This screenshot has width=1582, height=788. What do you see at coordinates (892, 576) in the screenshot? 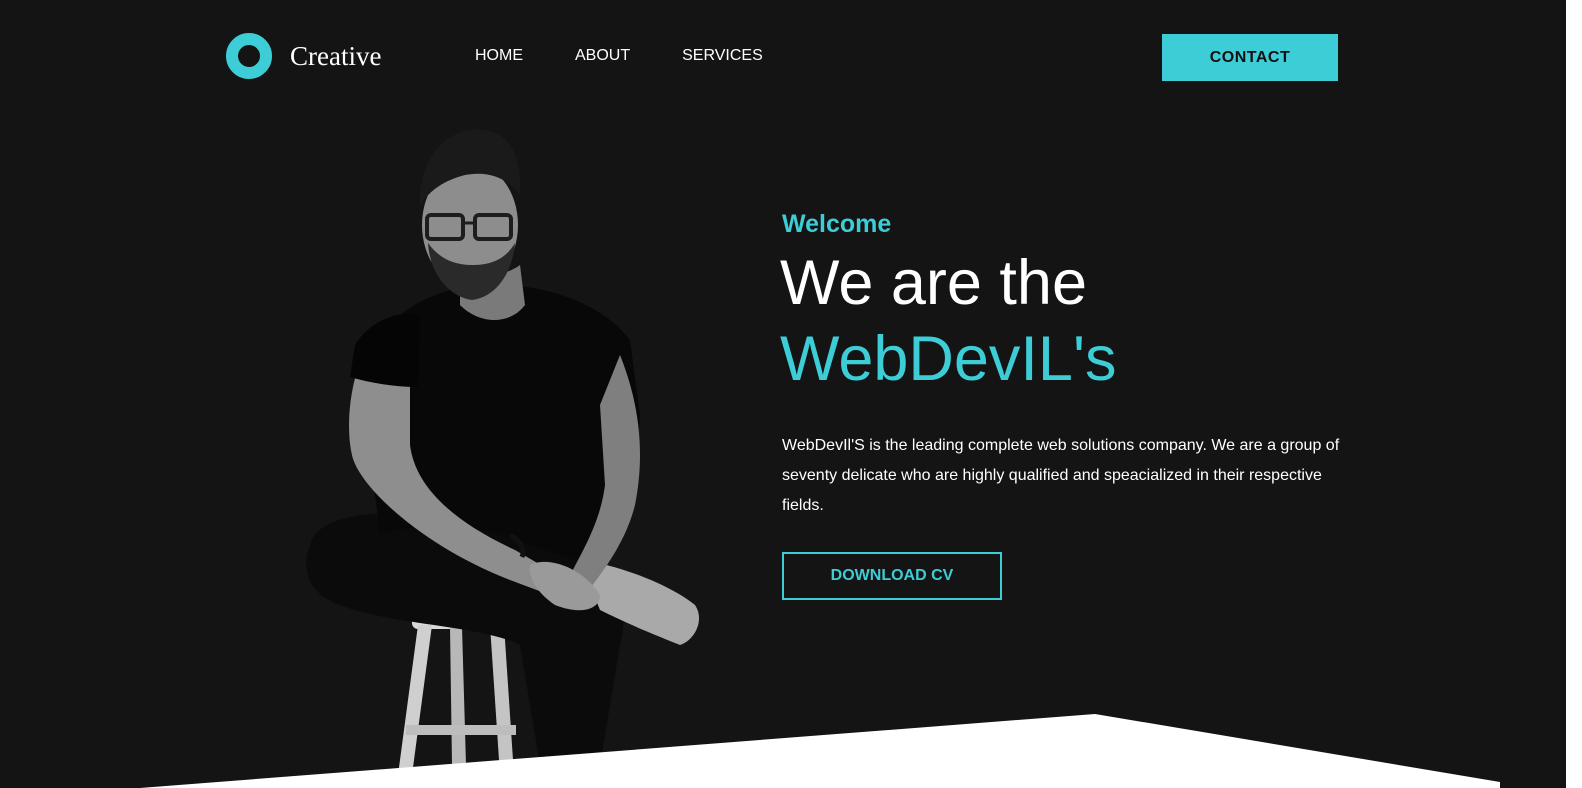
I see `download-cv-button: DOWNLOAD CV` at bounding box center [892, 576].